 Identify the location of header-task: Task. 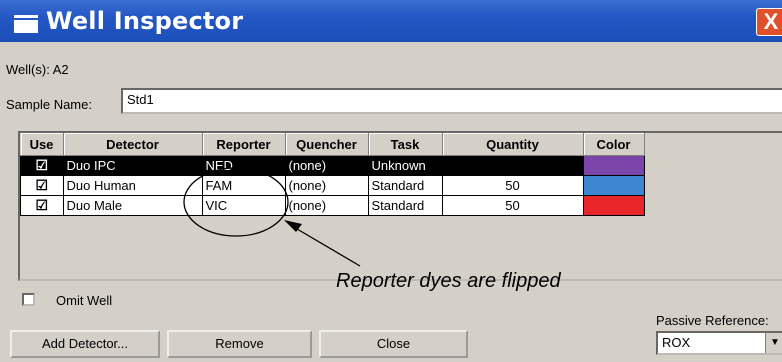
(405, 144).